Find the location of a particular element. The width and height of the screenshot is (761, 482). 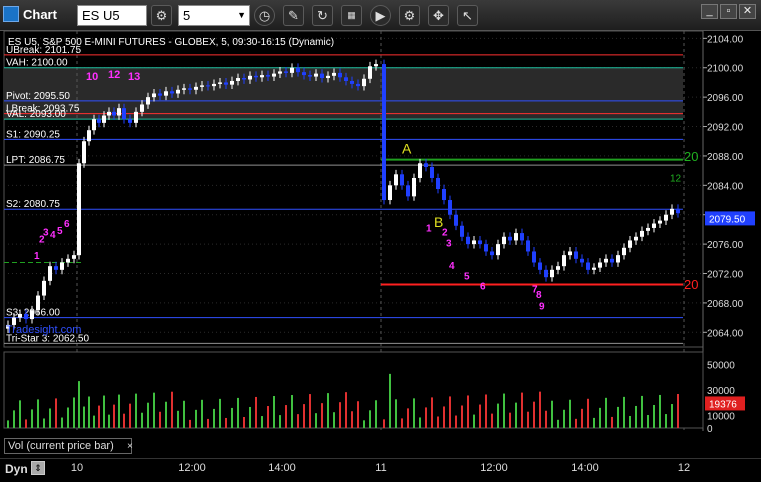

seq-down-label: 8 is located at coordinates (539, 295).